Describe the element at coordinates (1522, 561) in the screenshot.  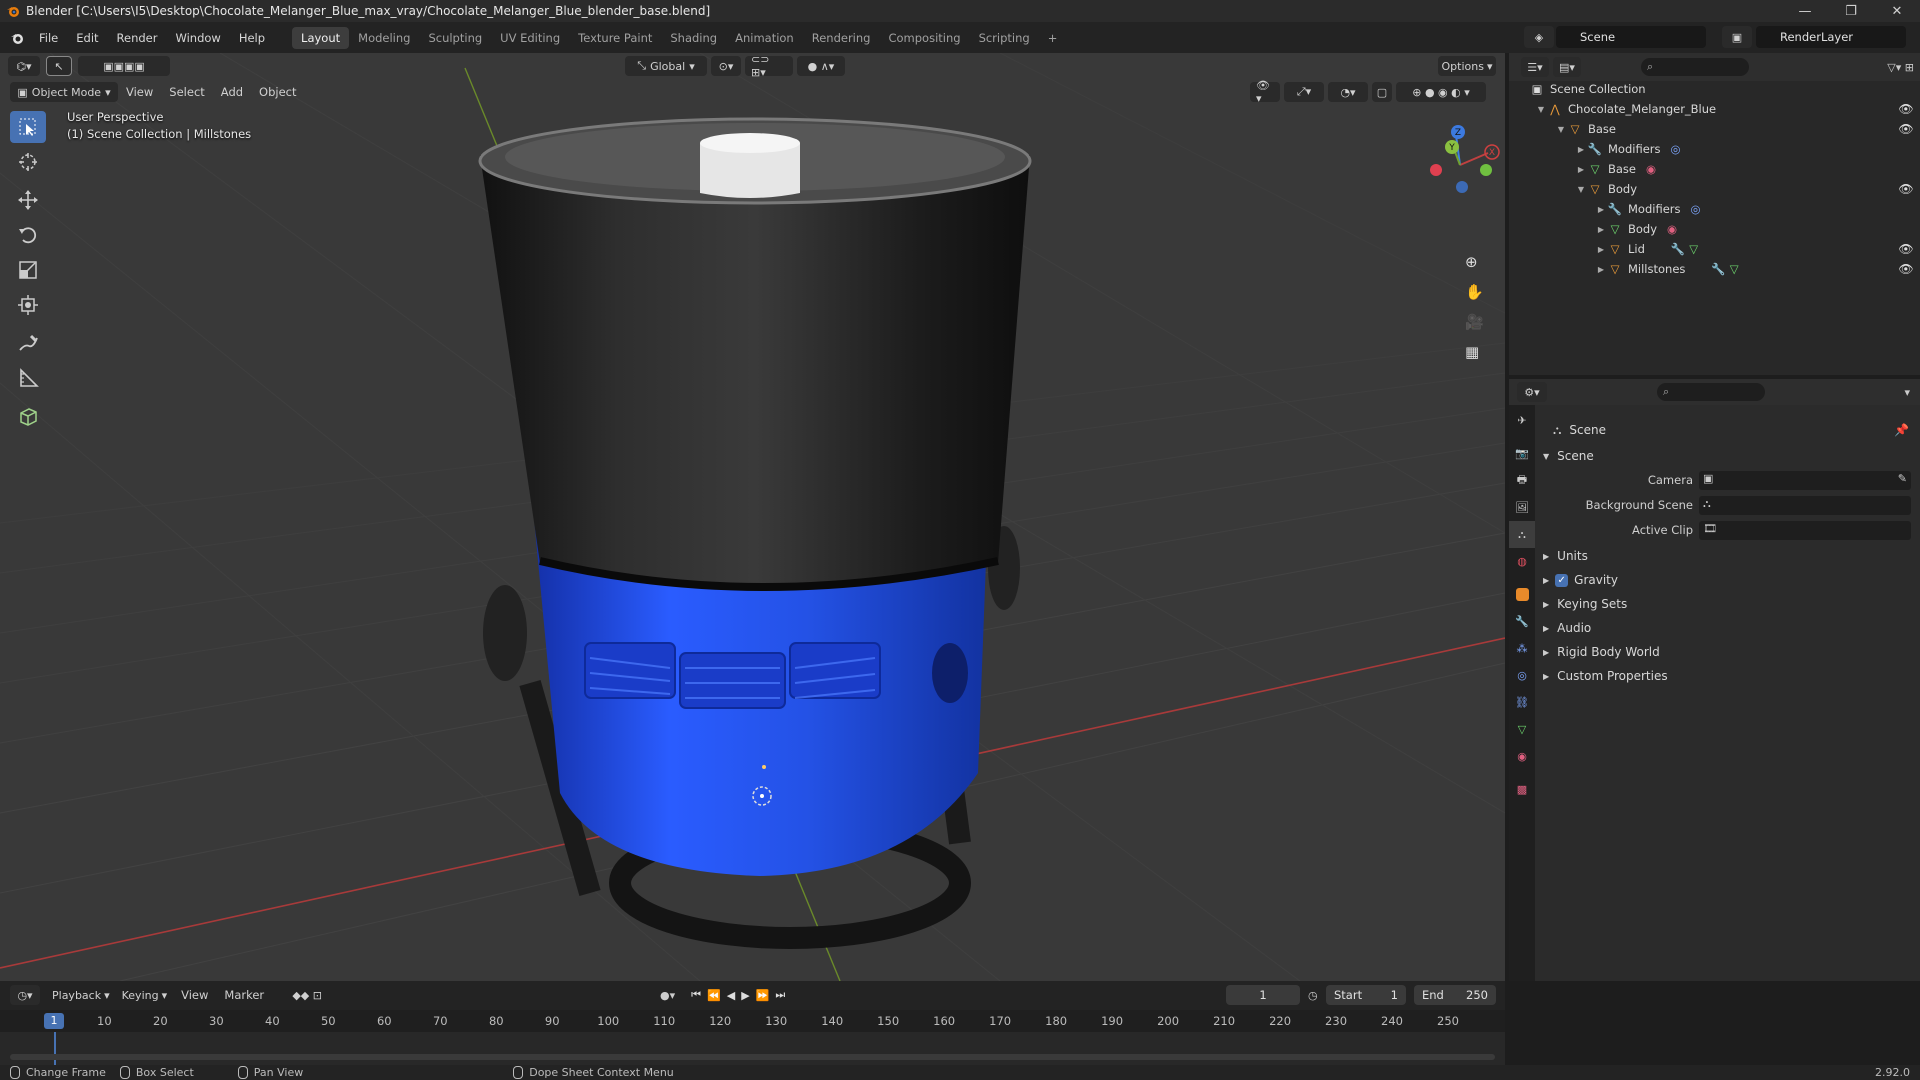
I see `tab-world-icon: ◍` at that location.